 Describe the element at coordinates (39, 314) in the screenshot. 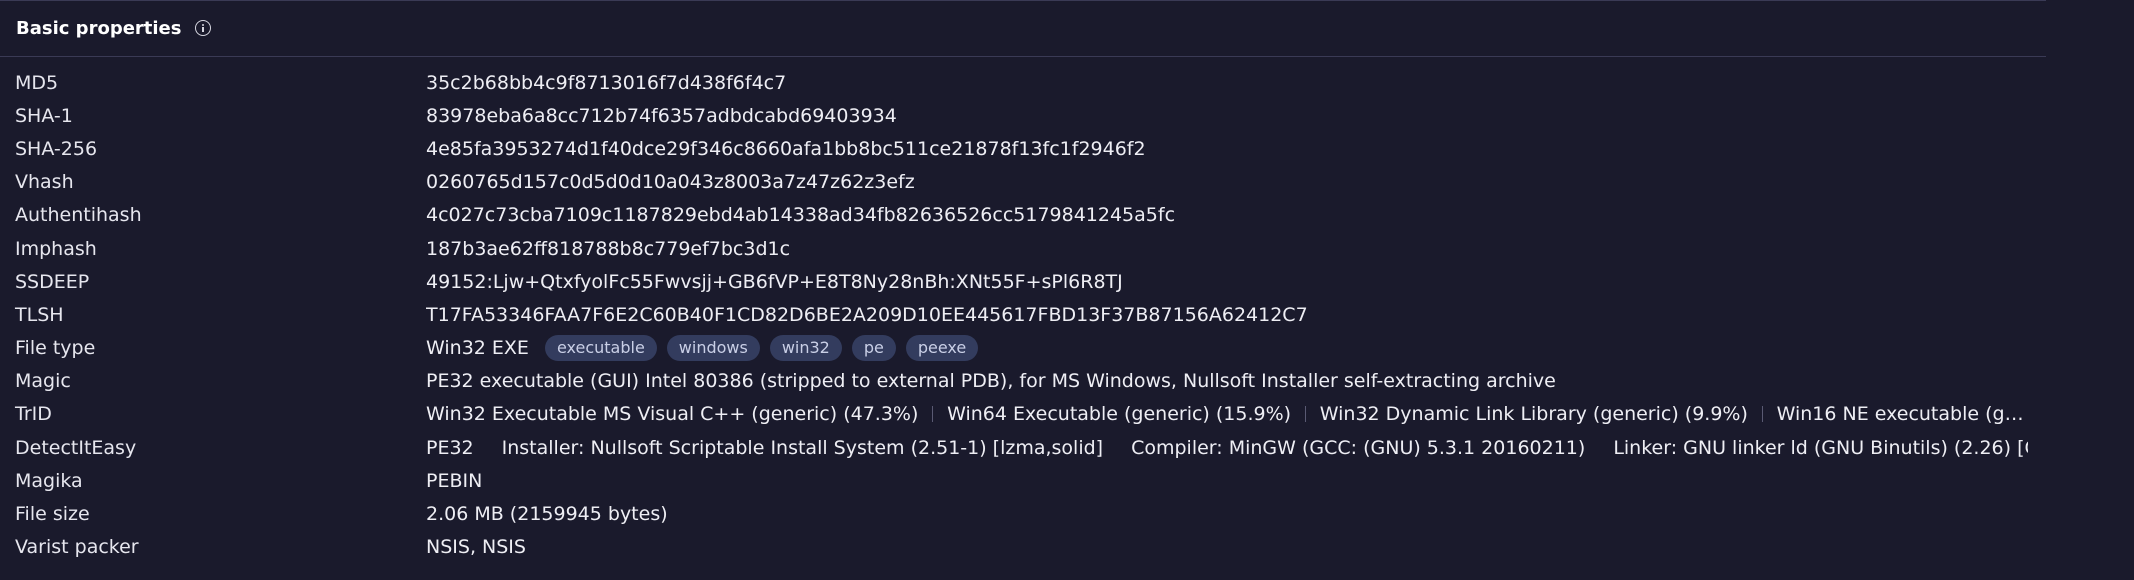

I see `property-label-tlsh: TLSH` at that location.